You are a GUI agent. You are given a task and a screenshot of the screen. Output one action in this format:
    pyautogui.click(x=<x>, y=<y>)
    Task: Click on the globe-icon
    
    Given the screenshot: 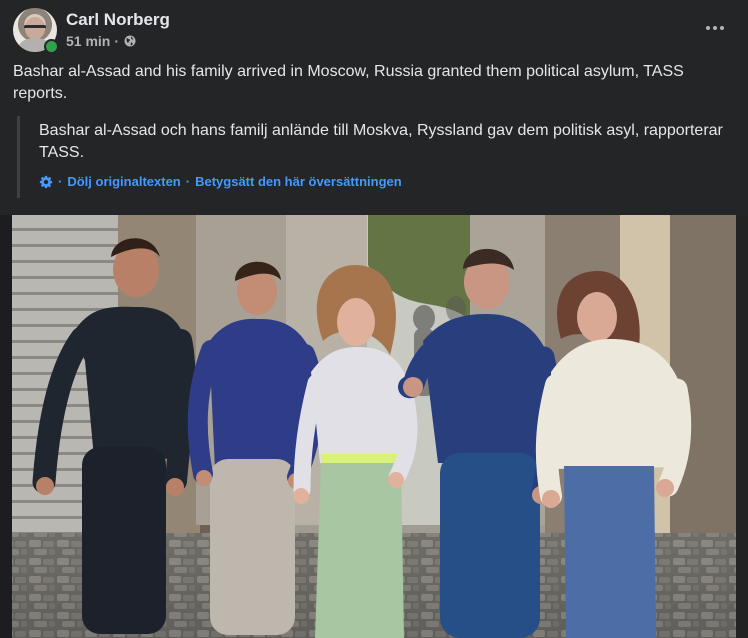 What is the action you would take?
    pyautogui.click(x=130, y=41)
    